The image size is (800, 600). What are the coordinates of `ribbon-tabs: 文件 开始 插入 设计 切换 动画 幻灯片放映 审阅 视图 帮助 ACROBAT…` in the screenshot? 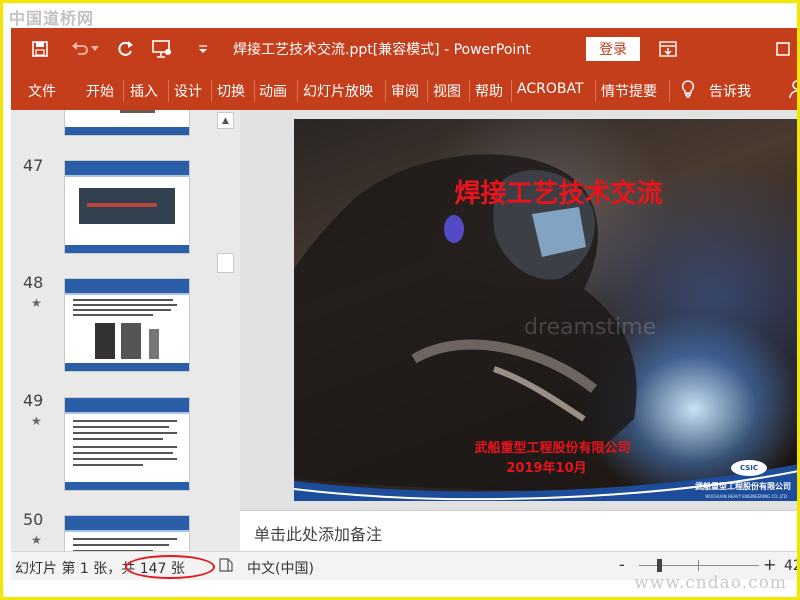 It's located at (404, 90).